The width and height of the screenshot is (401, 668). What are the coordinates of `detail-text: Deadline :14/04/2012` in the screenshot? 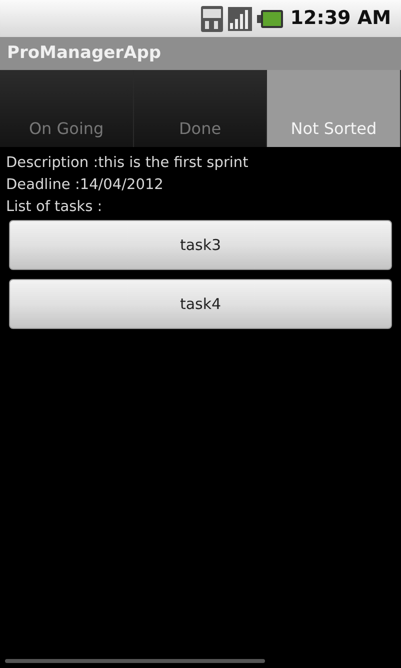 It's located at (85, 185).